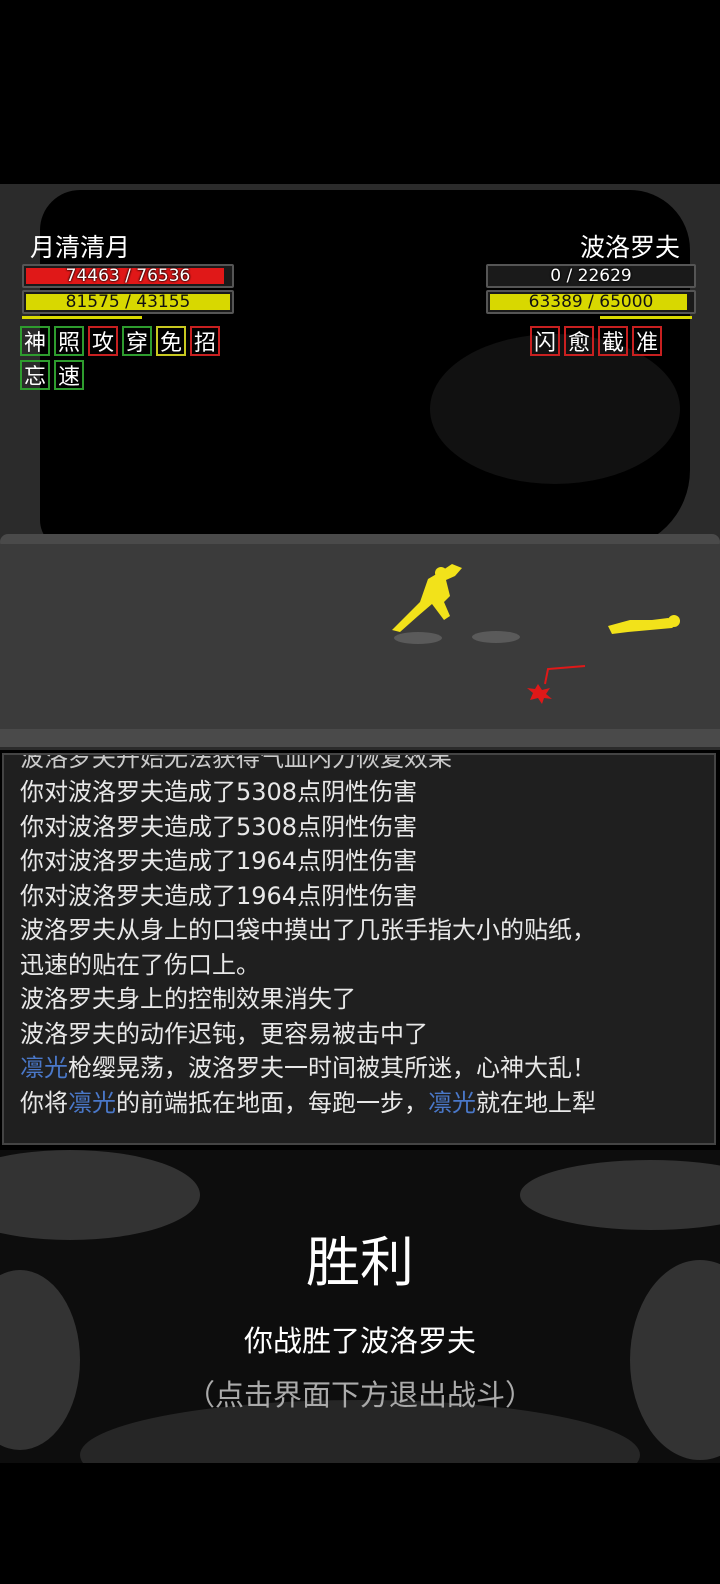 This screenshot has width=720, height=1584. Describe the element at coordinates (418, 638) in the screenshot. I see `player-shadow` at that location.